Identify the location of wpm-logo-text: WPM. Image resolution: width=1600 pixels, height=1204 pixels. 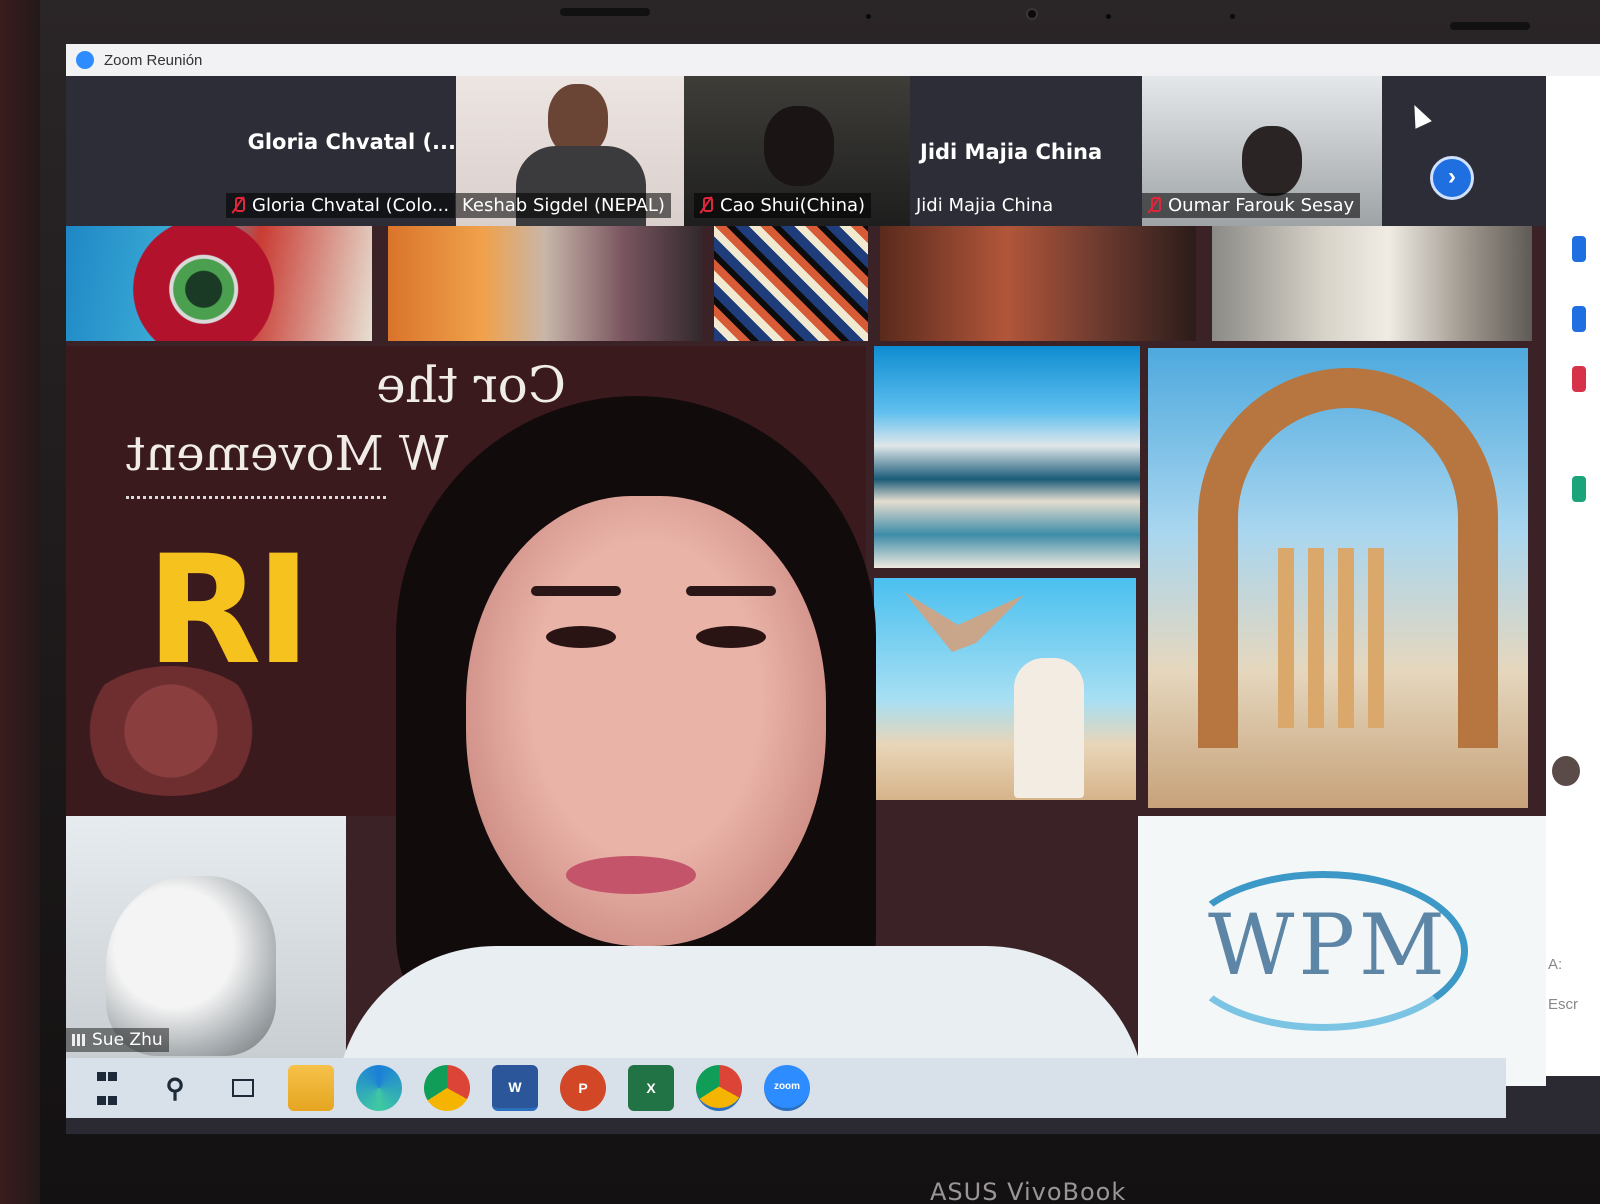
(1328, 945).